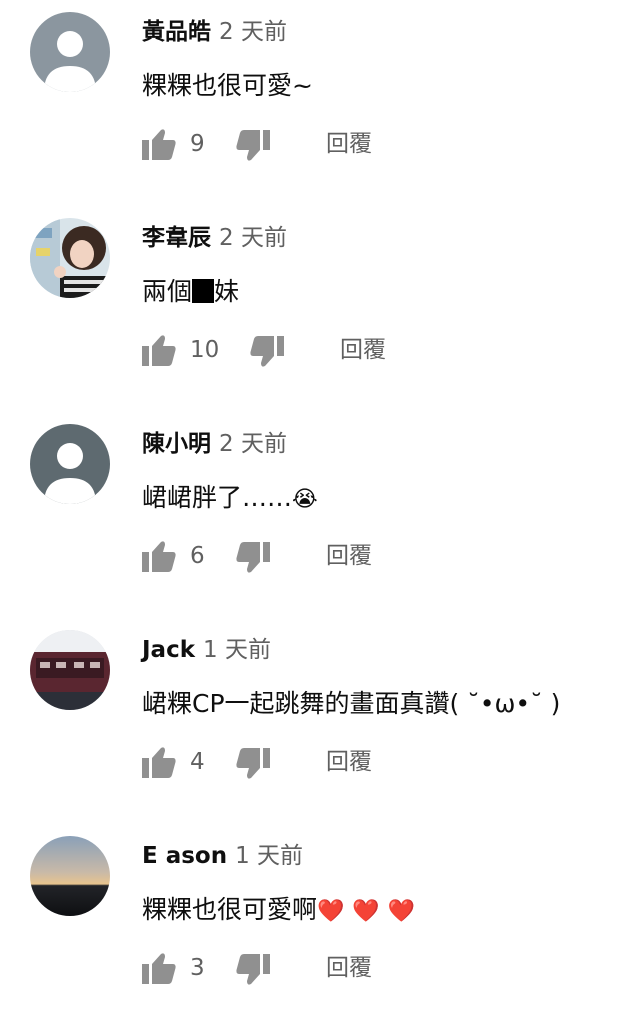 The image size is (634, 1030). Describe the element at coordinates (168, 650) in the screenshot. I see `author-name: Jack` at that location.